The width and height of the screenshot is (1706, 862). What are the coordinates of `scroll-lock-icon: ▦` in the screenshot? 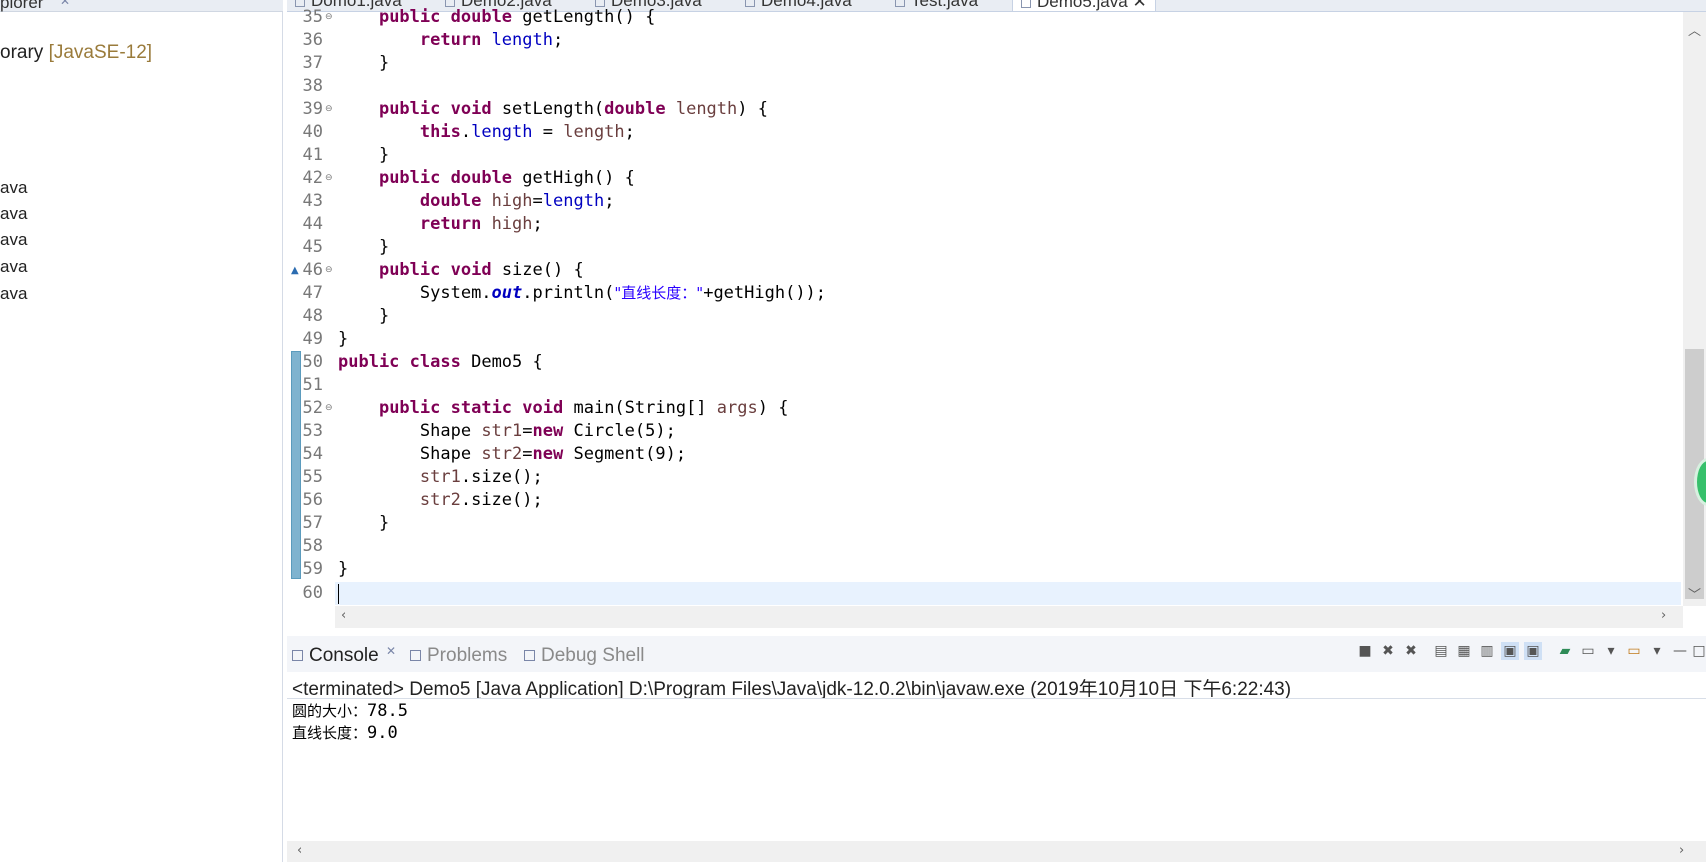 It's located at (1464, 651).